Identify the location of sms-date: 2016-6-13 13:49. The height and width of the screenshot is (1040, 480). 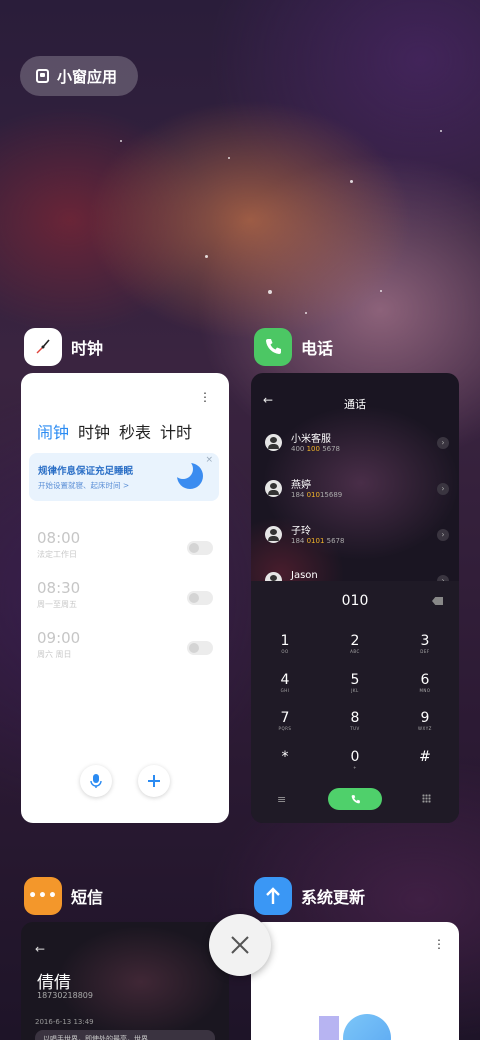
(64, 1022).